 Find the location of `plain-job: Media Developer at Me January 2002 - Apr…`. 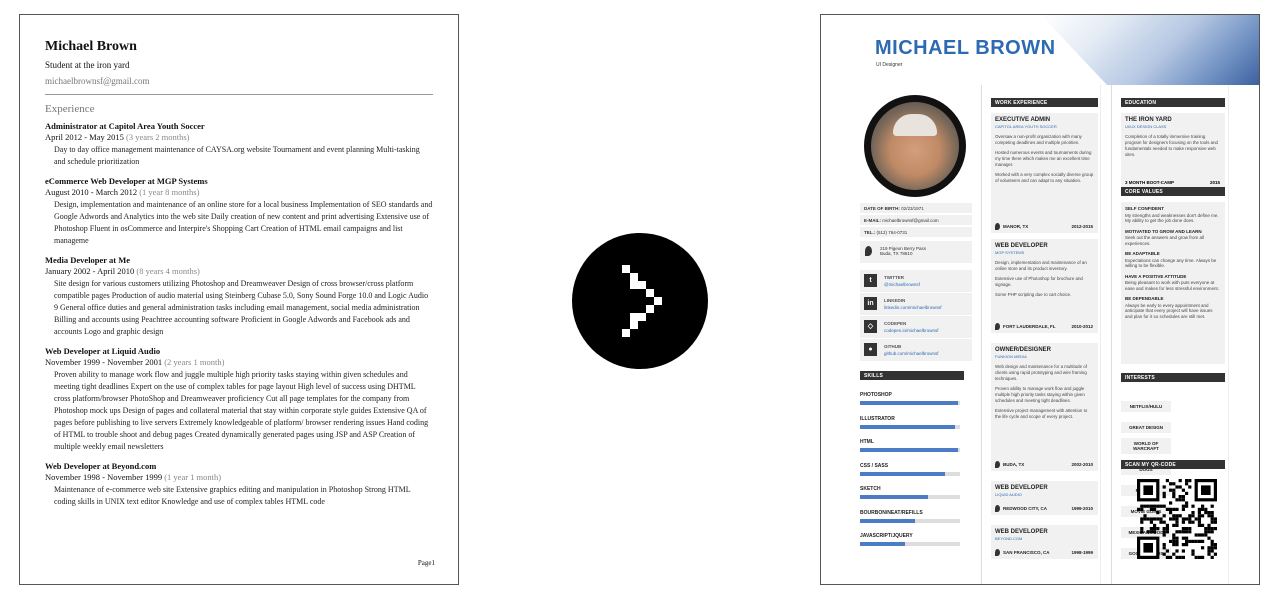

plain-job: Media Developer at Me January 2002 - Apr… is located at coordinates (239, 296).